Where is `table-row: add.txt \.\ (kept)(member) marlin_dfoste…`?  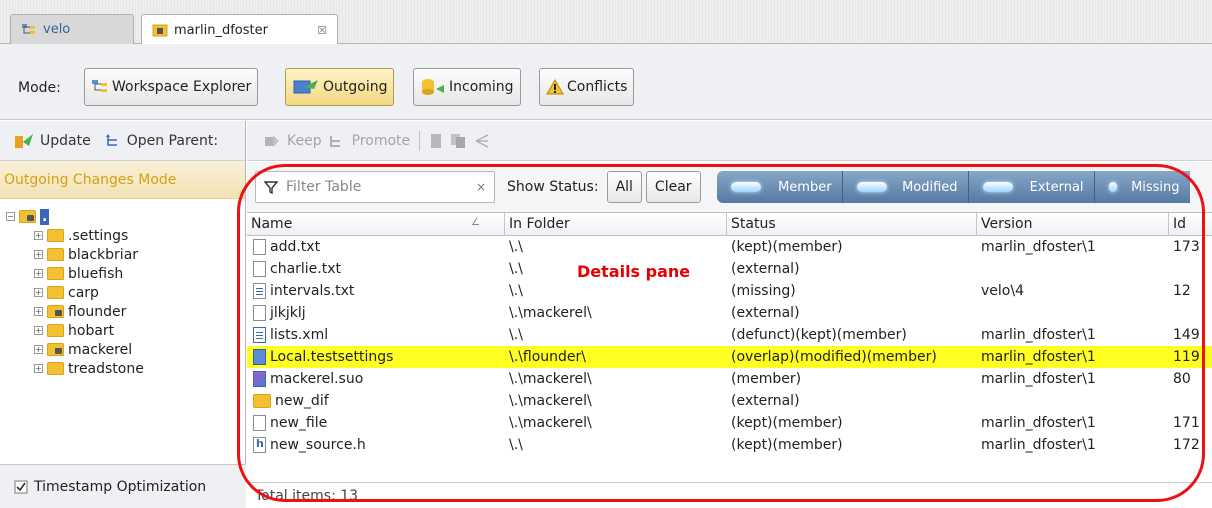 table-row: add.txt \.\ (kept)(member) marlin_dfoste… is located at coordinates (729, 247).